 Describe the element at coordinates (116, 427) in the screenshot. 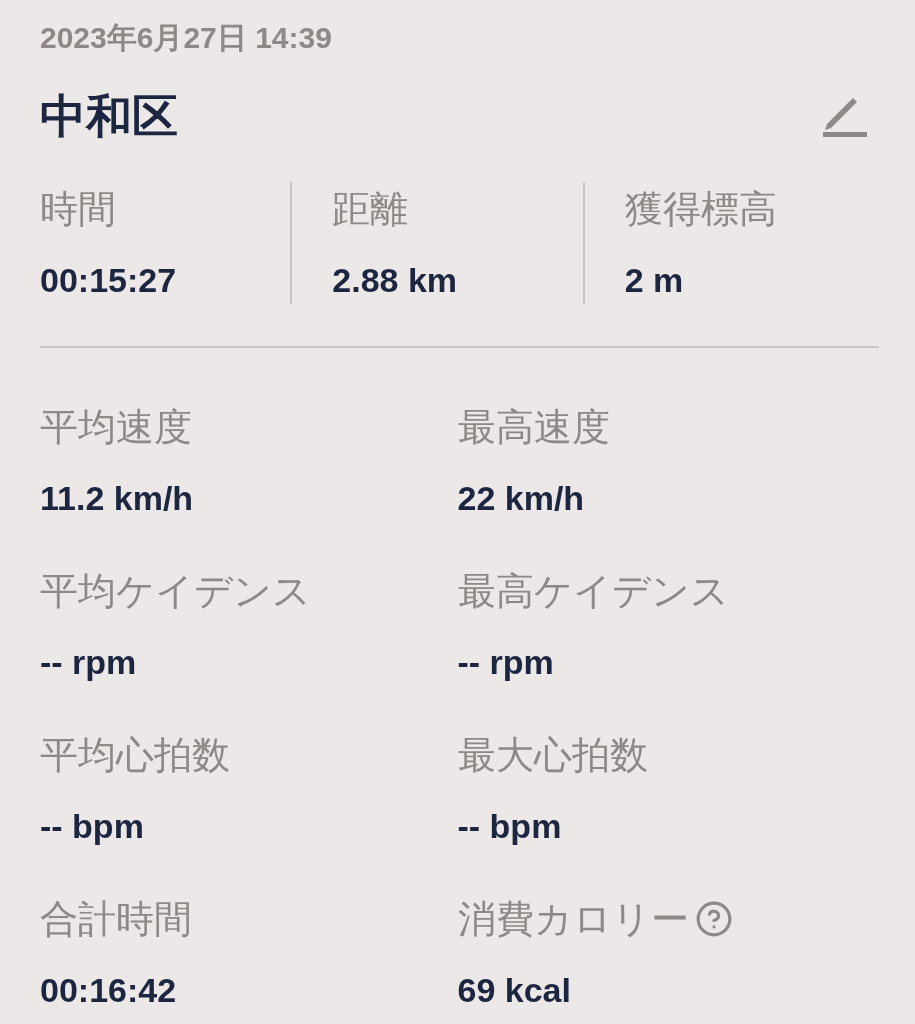

I see `stat-label: 平均速度` at that location.